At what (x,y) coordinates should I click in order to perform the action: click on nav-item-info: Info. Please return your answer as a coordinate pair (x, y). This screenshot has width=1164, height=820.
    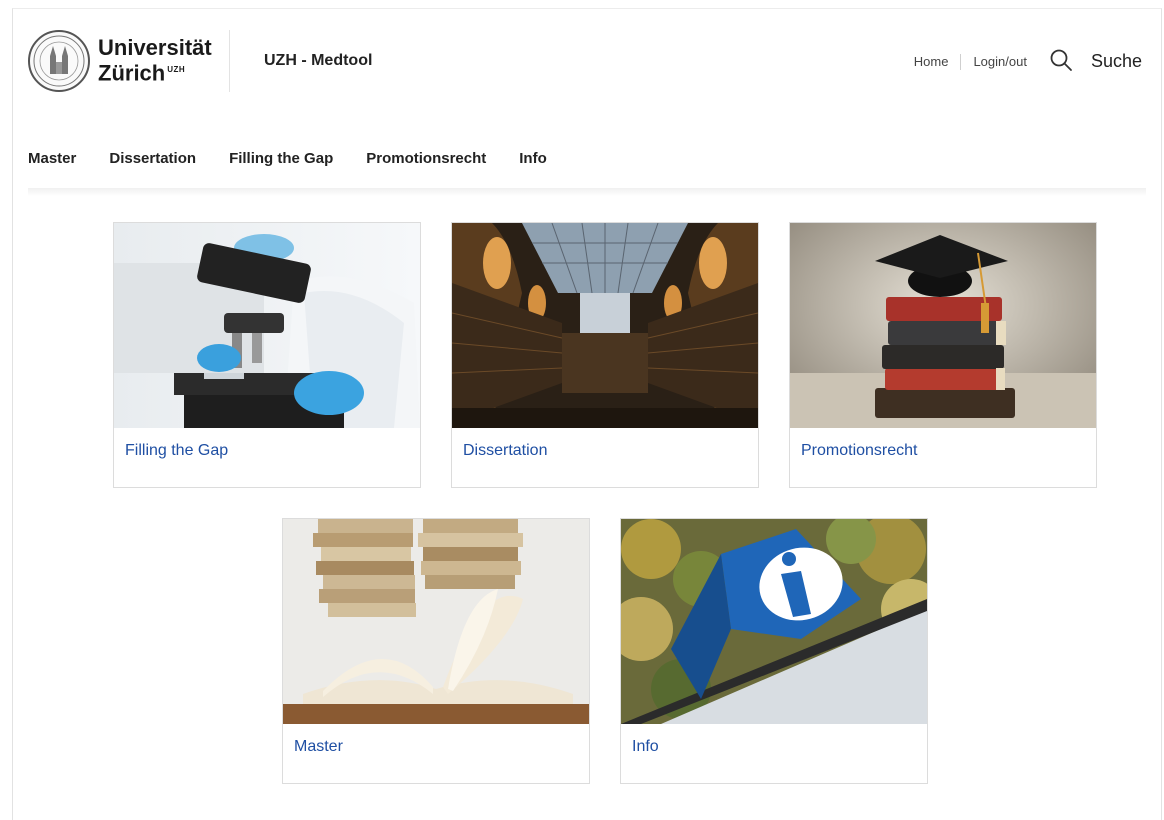
    Looking at the image, I should click on (533, 158).